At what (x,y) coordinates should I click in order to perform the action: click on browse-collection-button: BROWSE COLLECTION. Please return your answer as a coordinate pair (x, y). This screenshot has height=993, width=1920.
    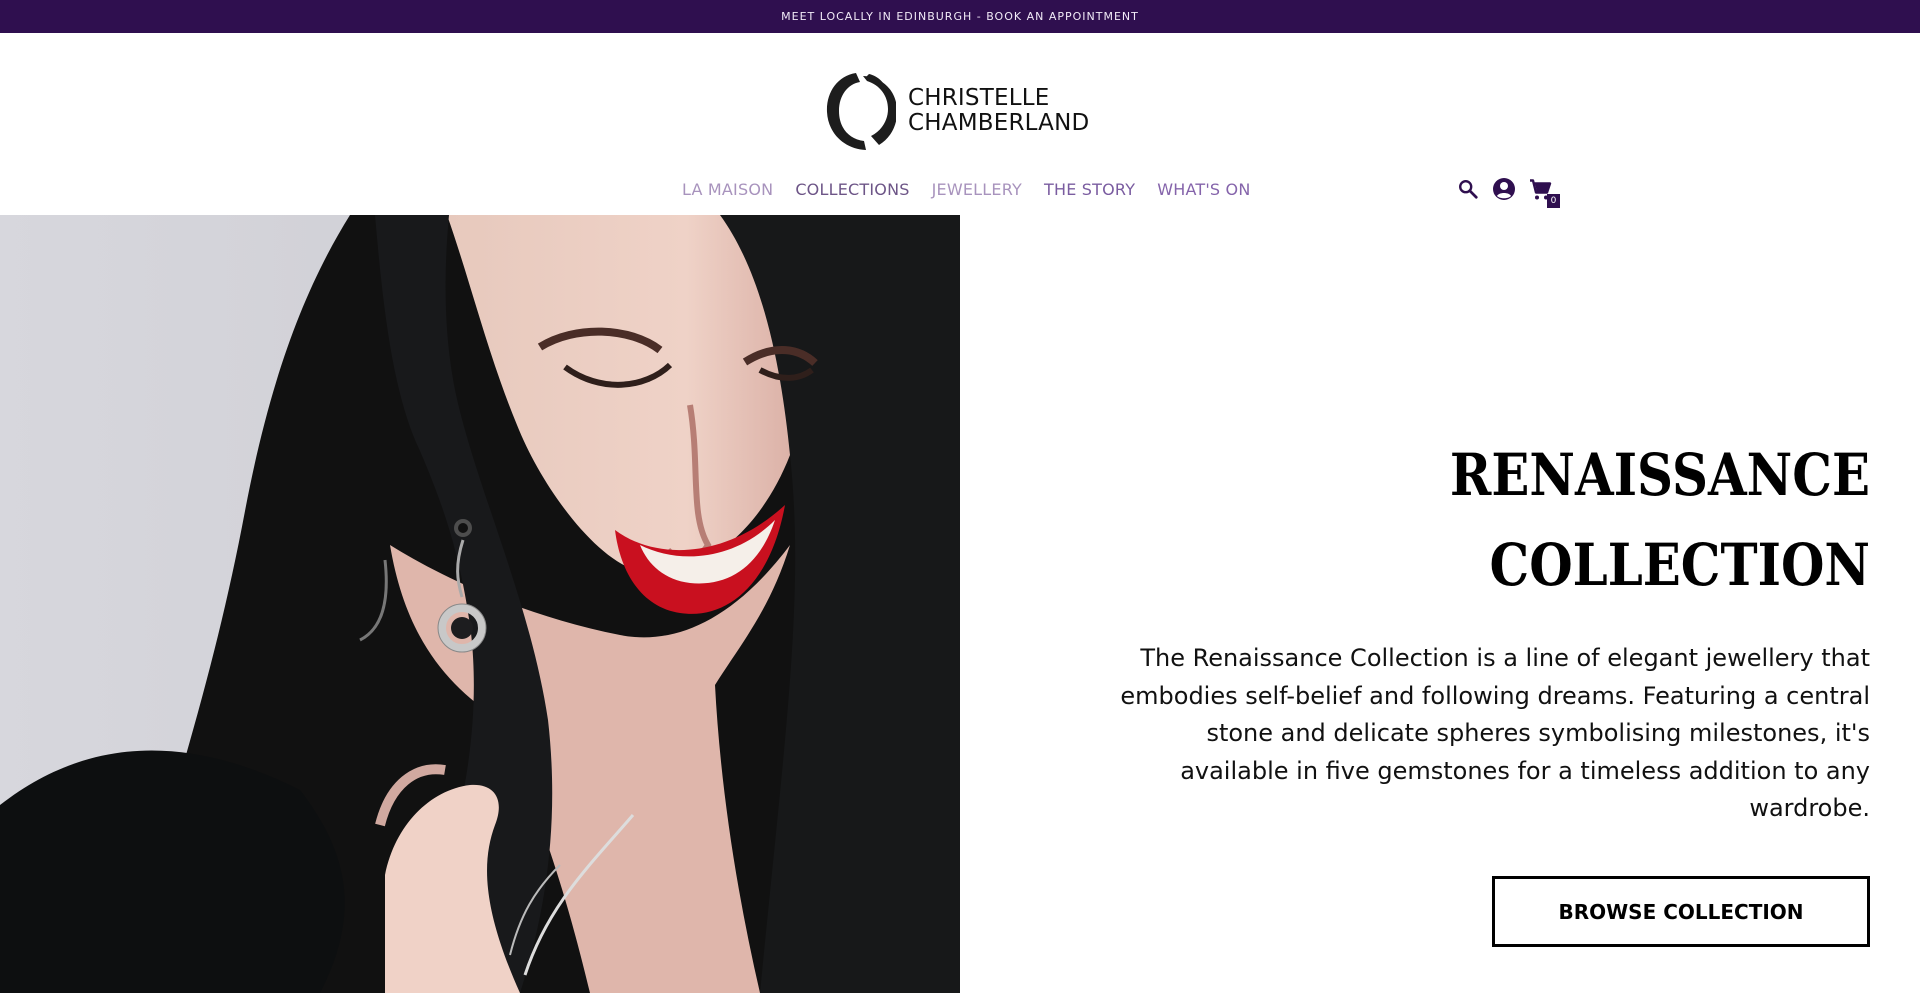
    Looking at the image, I should click on (1681, 911).